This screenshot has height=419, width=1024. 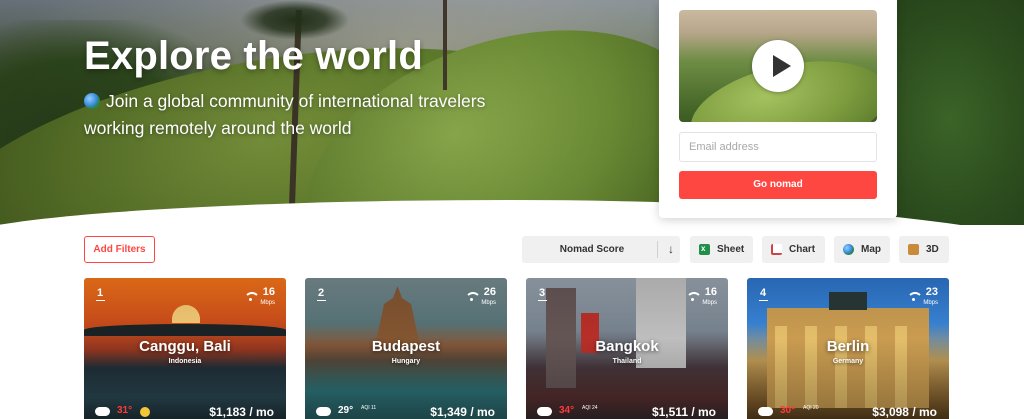 I want to click on city-name: Berlin, so click(x=848, y=346).